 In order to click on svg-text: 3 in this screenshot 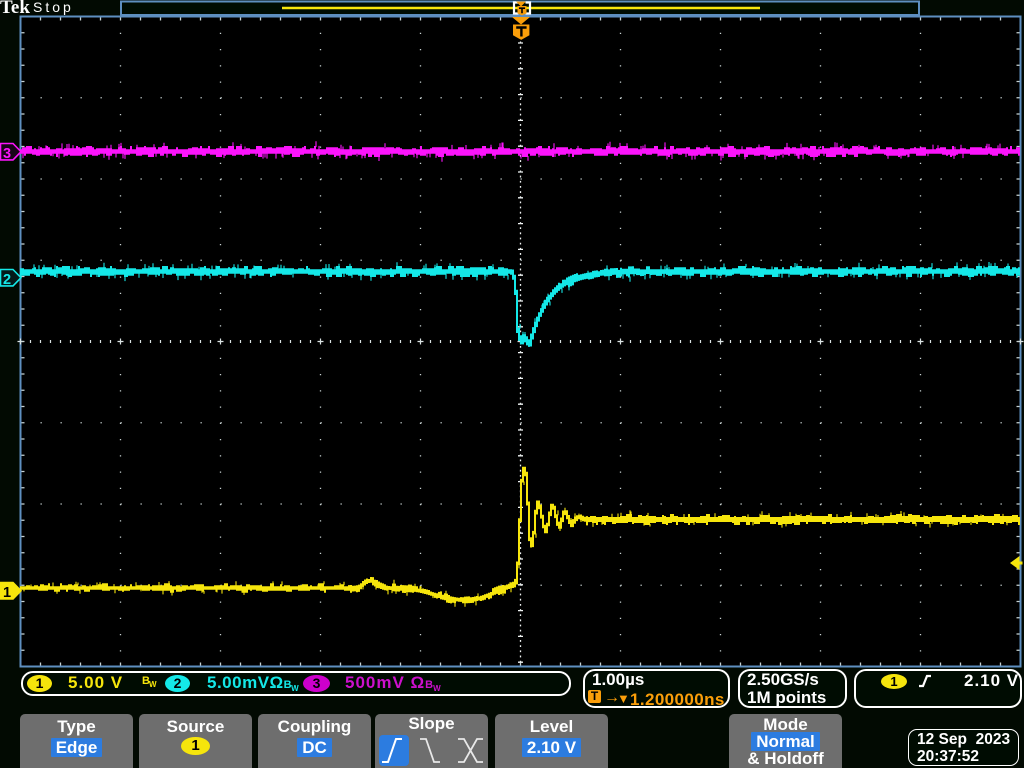, I will do `click(7, 154)`.